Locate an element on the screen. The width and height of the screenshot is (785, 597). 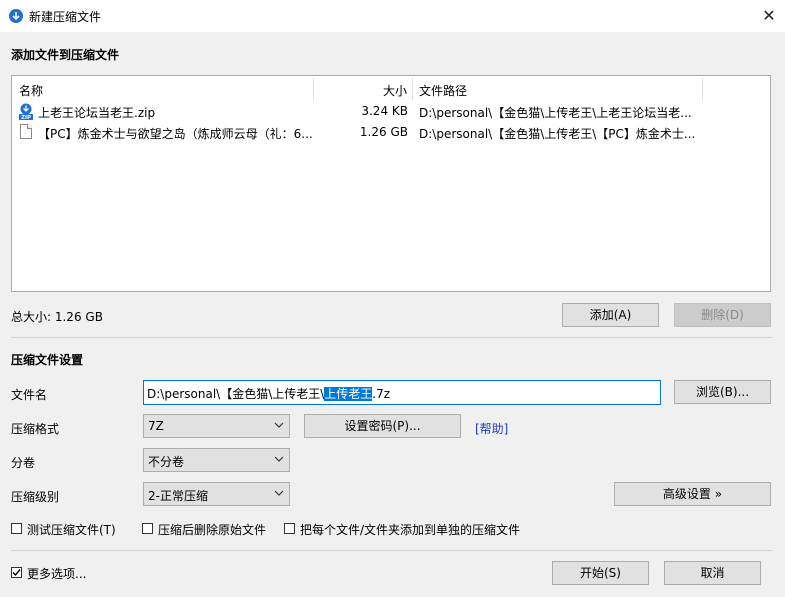
settings-section-title: 压缩文件设置 is located at coordinates (47, 360).